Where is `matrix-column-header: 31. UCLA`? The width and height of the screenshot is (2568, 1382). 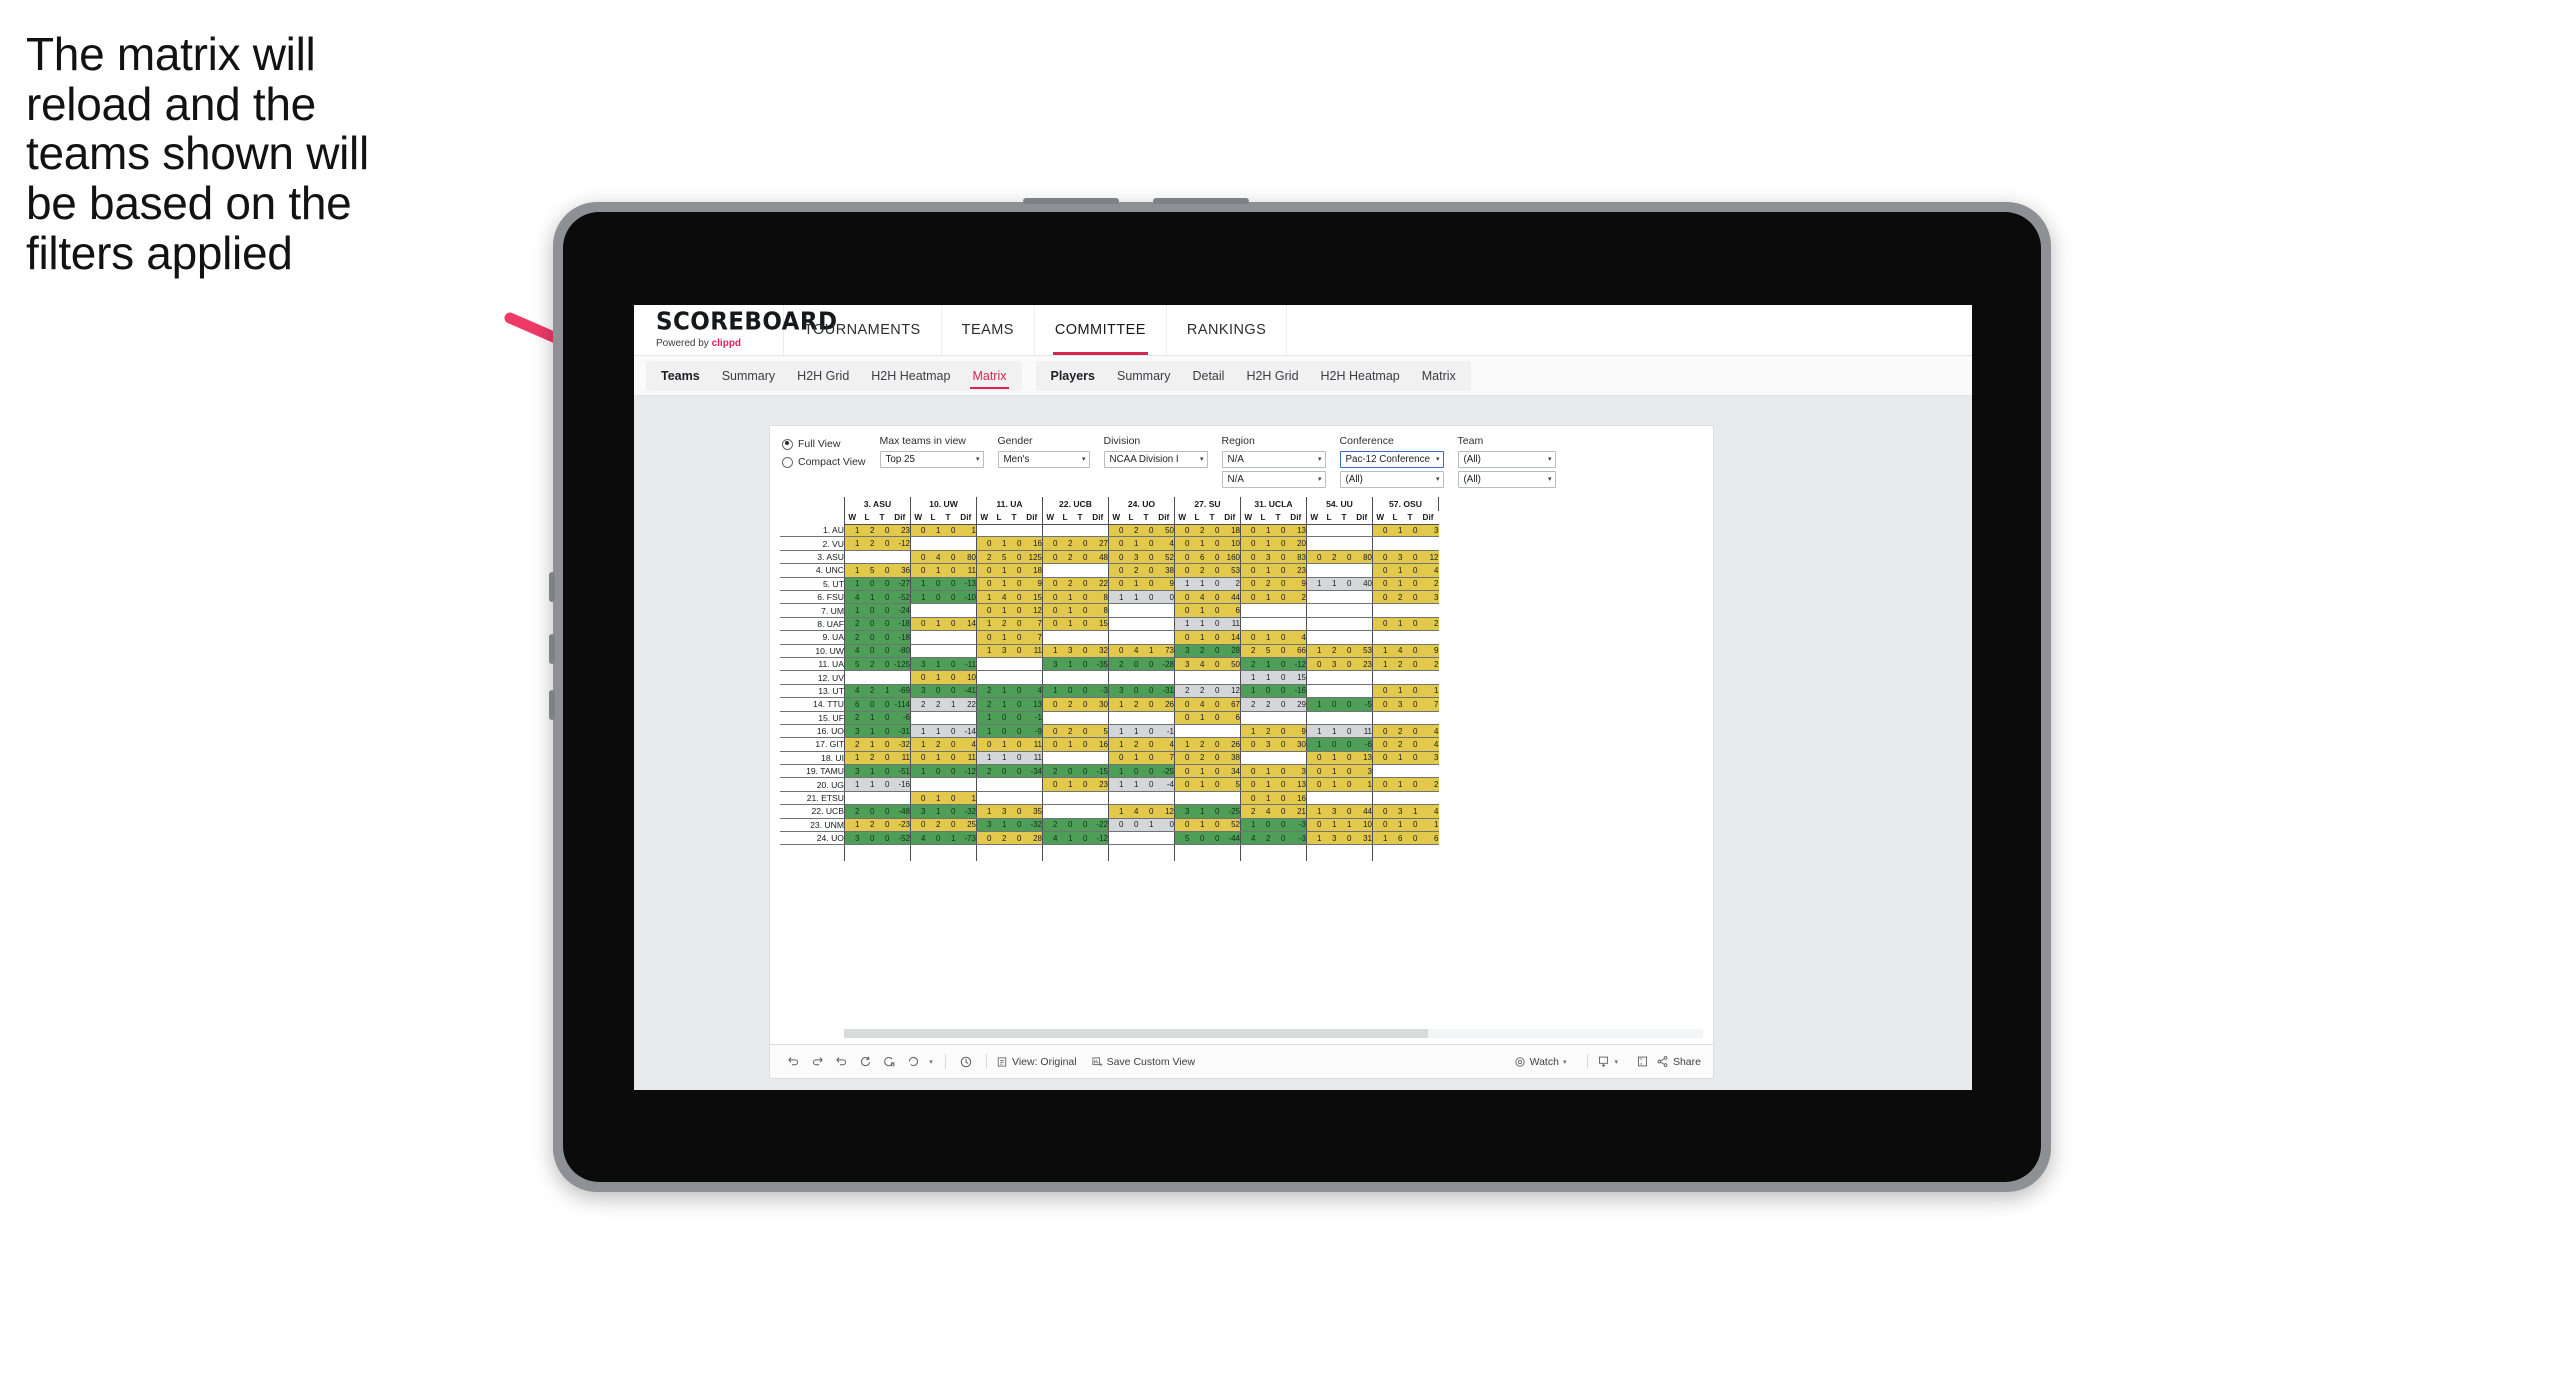 matrix-column-header: 31. UCLA is located at coordinates (1273, 503).